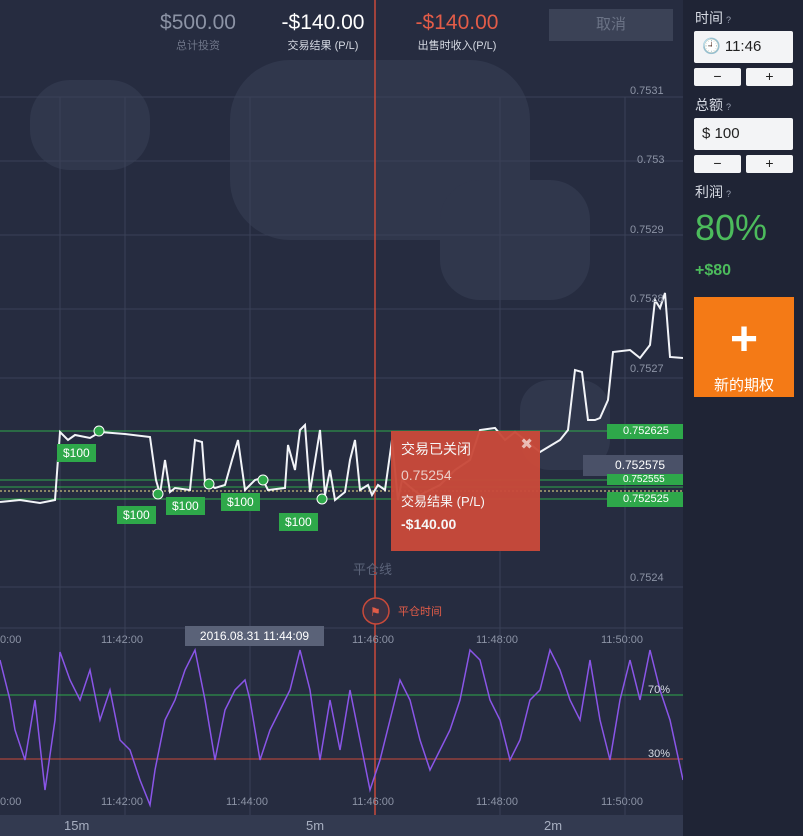 The image size is (803, 836). I want to click on cancel-button: 取消, so click(611, 25).